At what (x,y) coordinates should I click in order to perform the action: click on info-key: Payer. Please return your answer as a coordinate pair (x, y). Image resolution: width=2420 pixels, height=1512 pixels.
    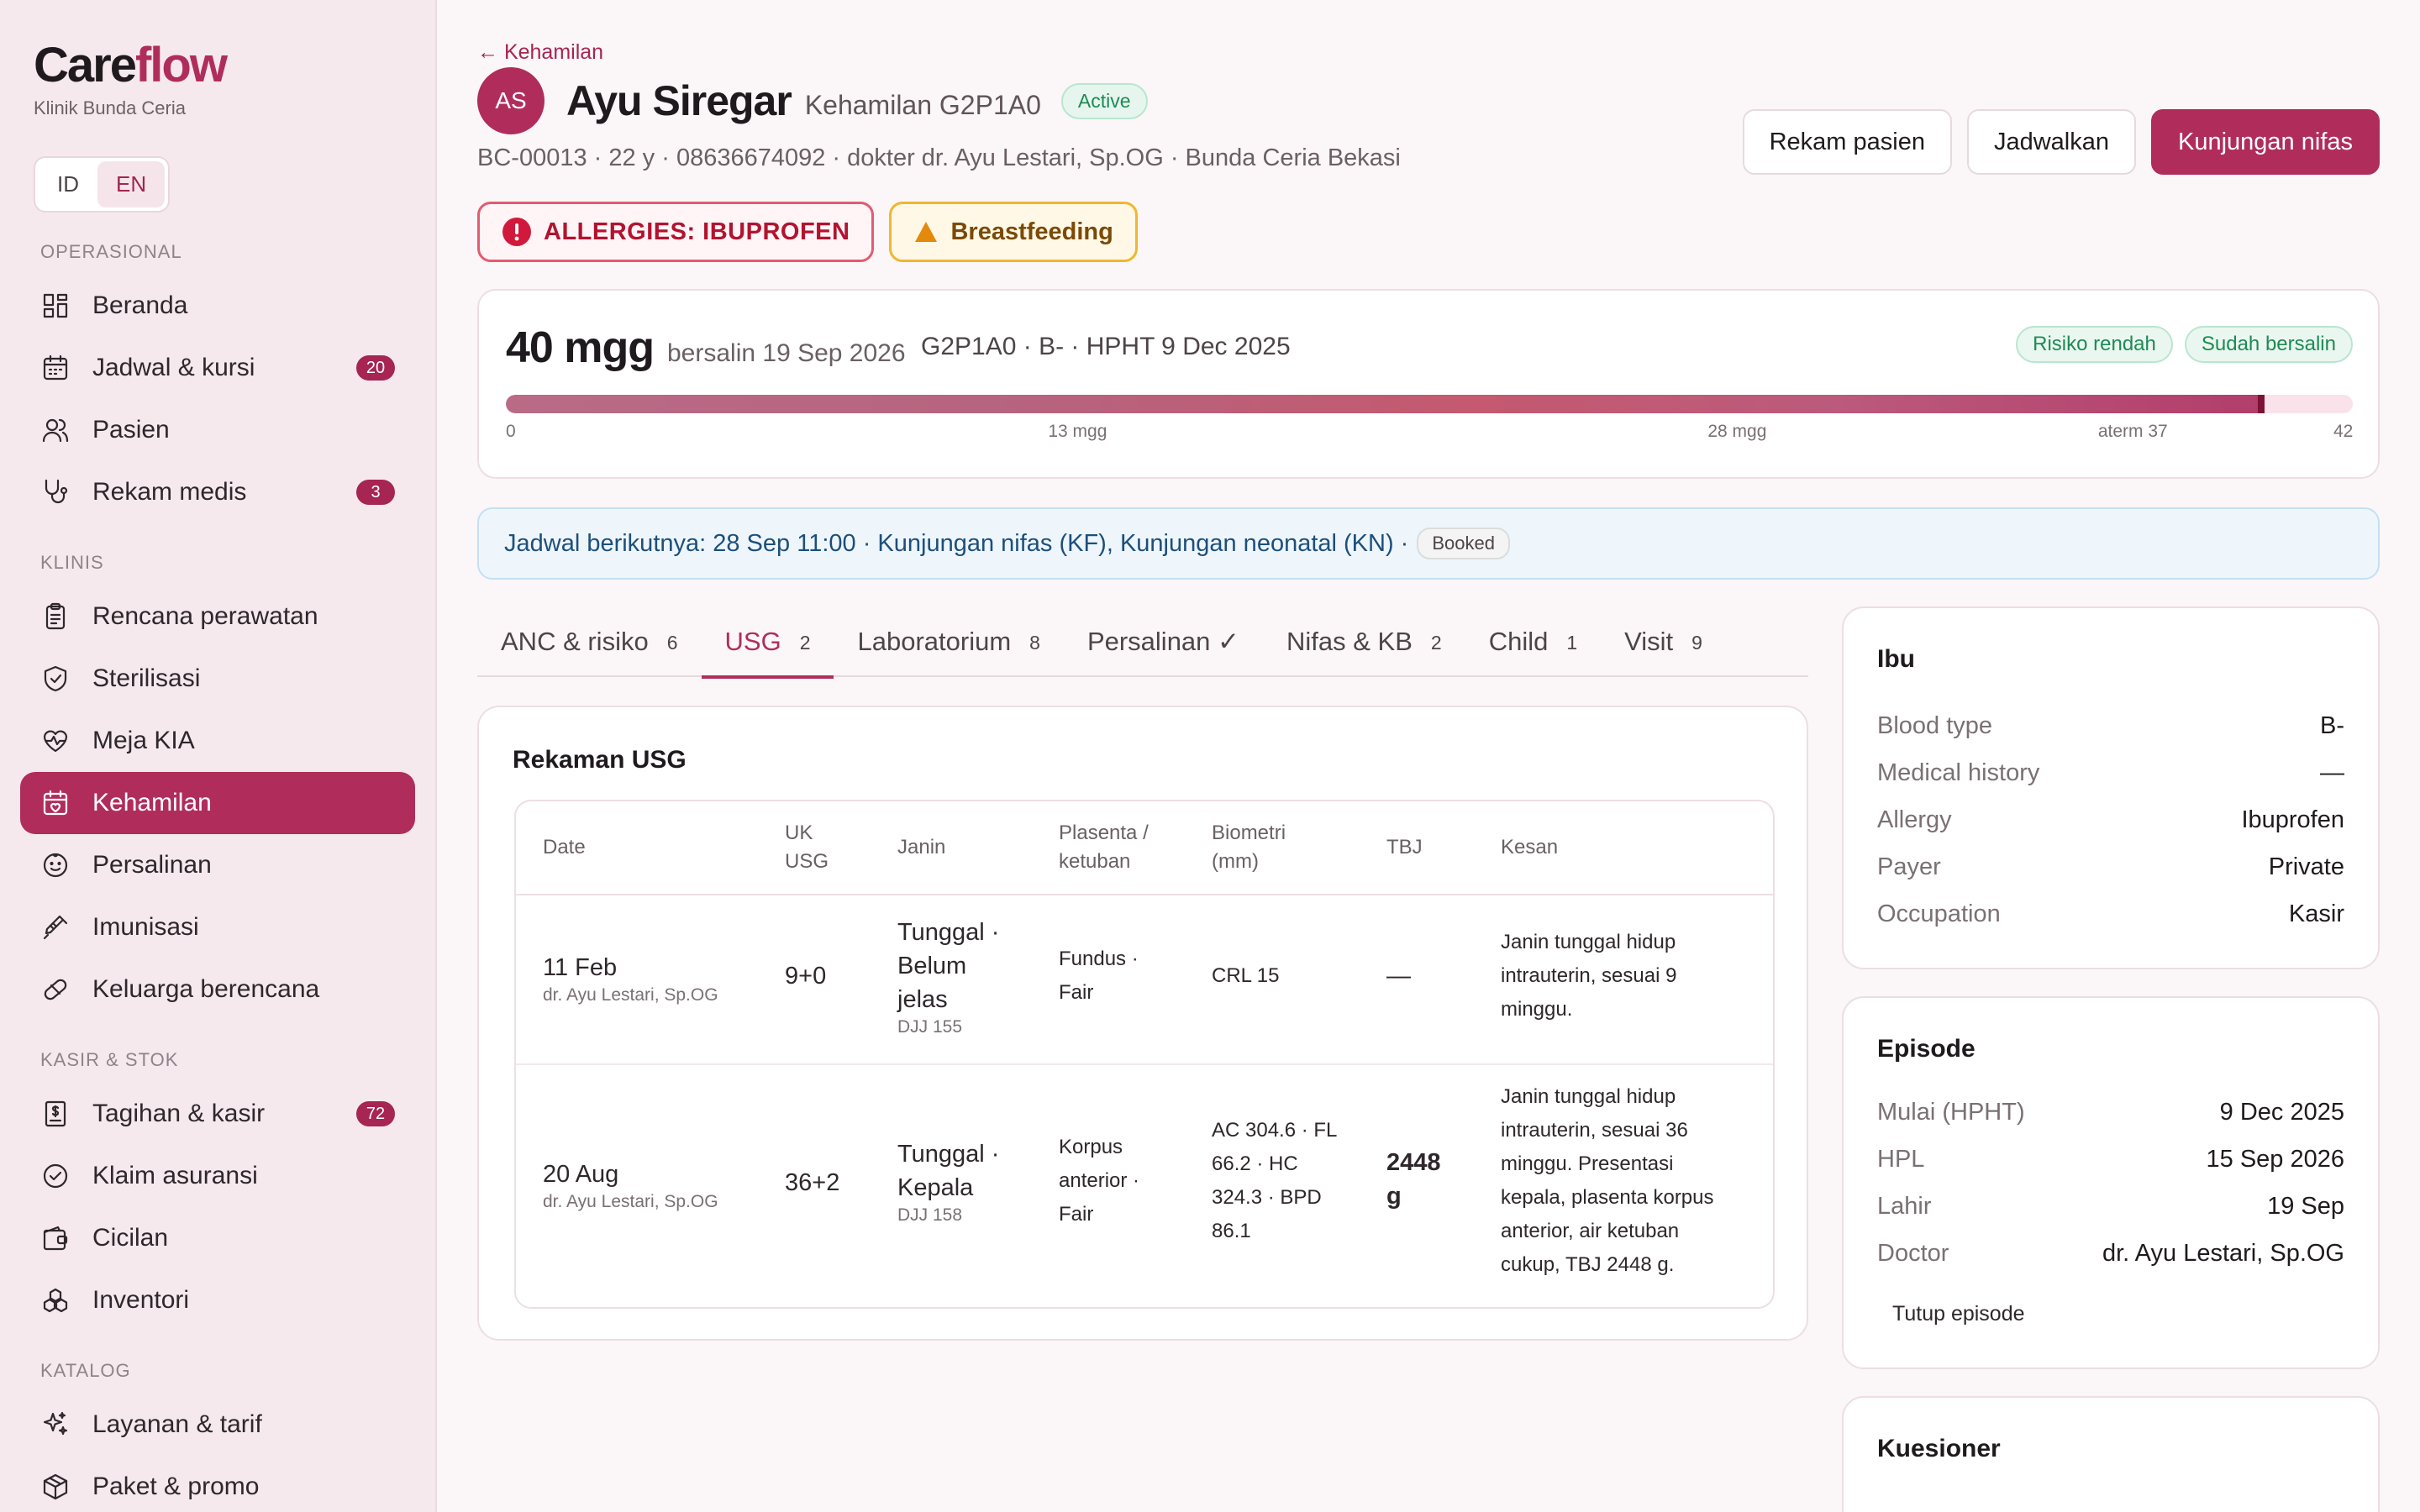
    Looking at the image, I should click on (1909, 866).